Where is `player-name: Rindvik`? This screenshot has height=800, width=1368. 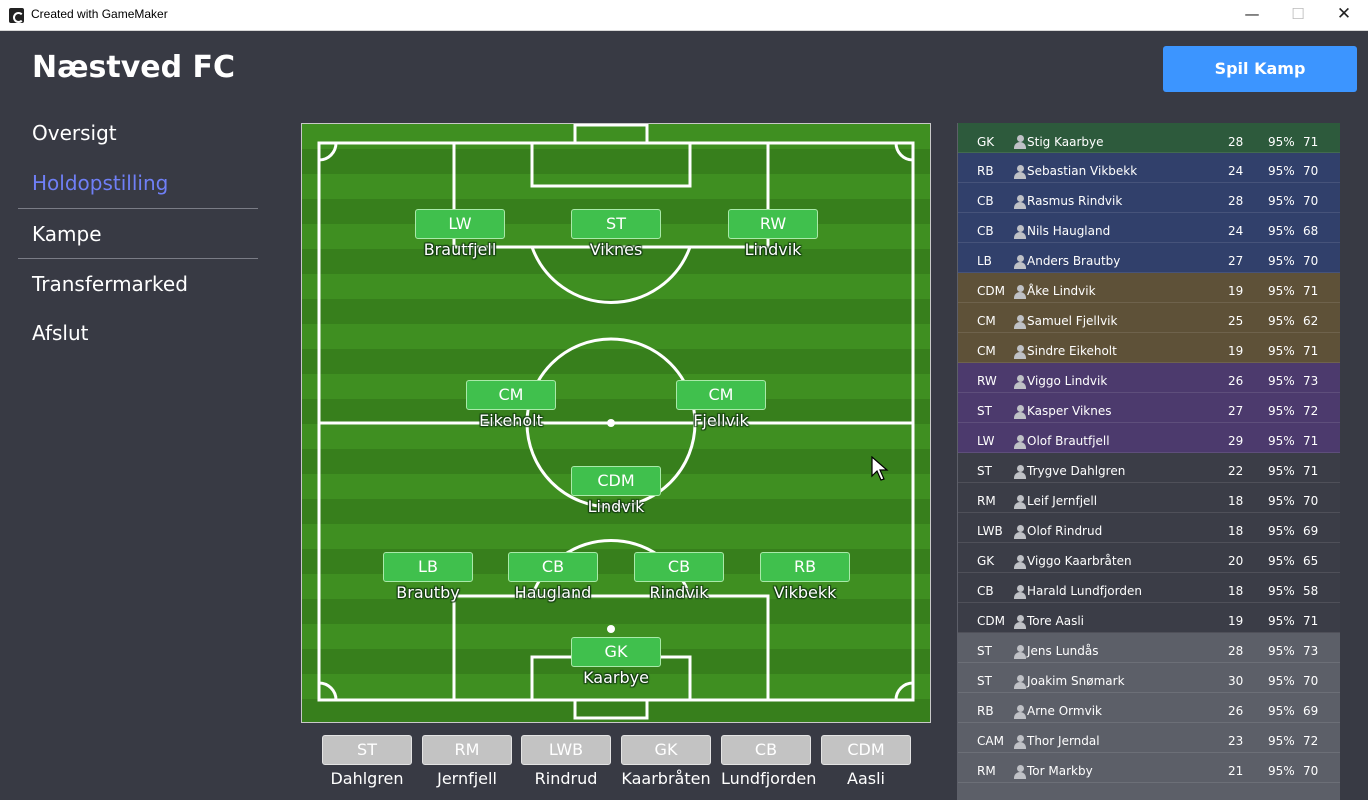 player-name: Rindvik is located at coordinates (679, 592).